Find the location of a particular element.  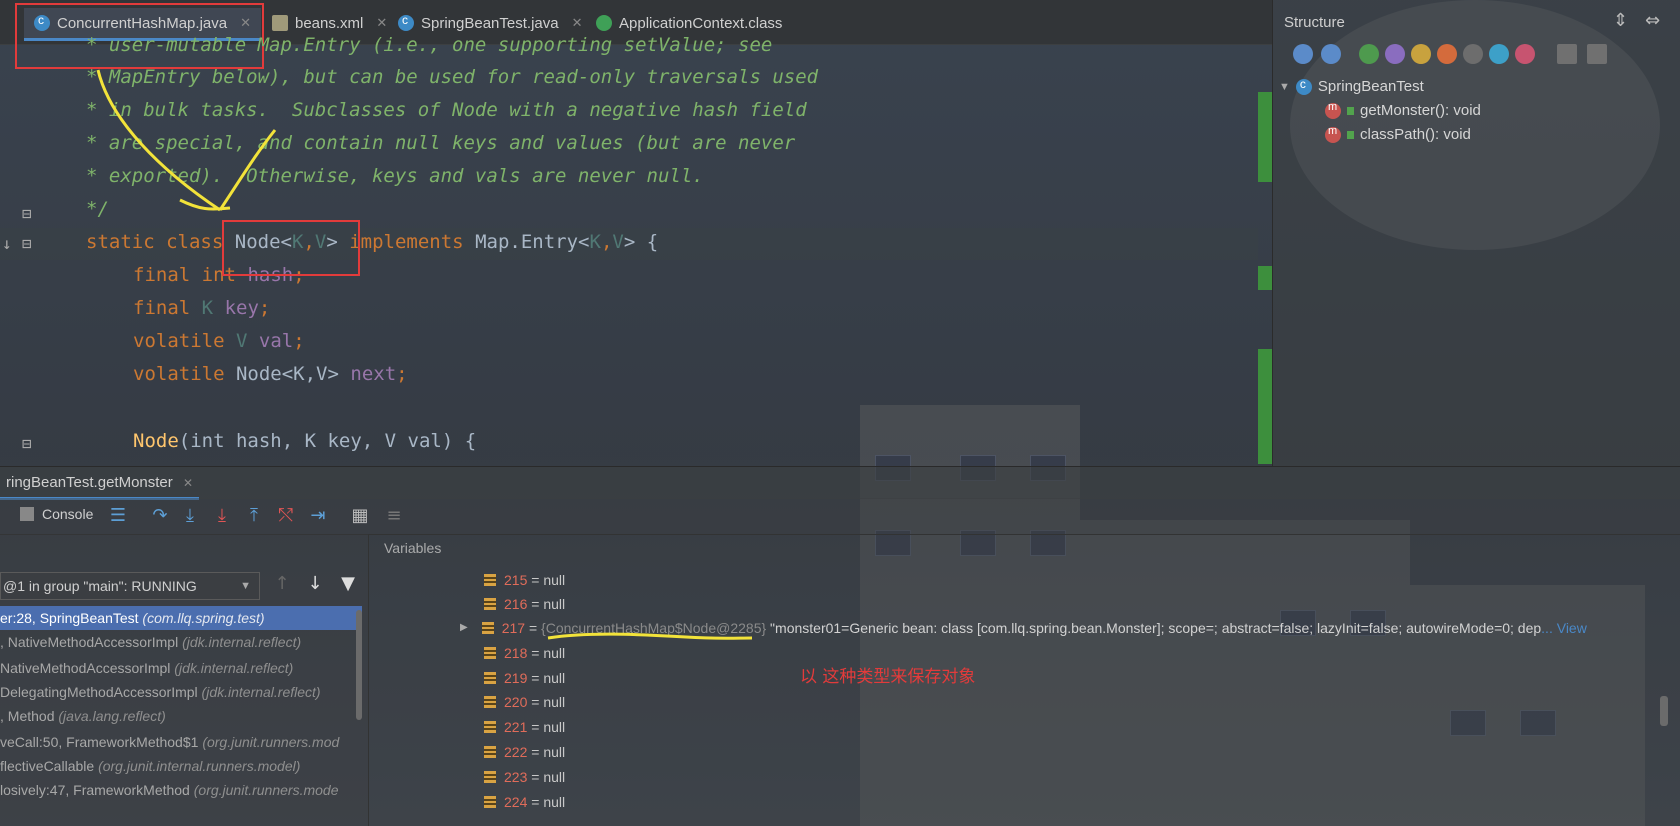

tree-root: ▼ SpringBeanTest is located at coordinates (1351, 86).